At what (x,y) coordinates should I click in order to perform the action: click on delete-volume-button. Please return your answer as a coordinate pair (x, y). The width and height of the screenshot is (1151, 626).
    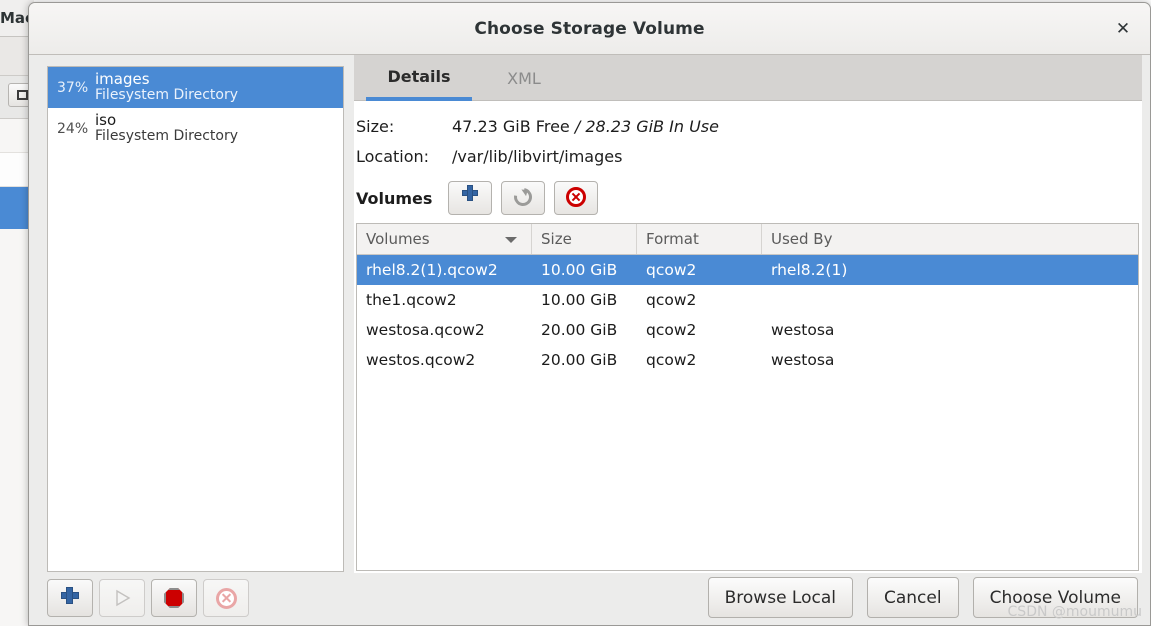
    Looking at the image, I should click on (576, 198).